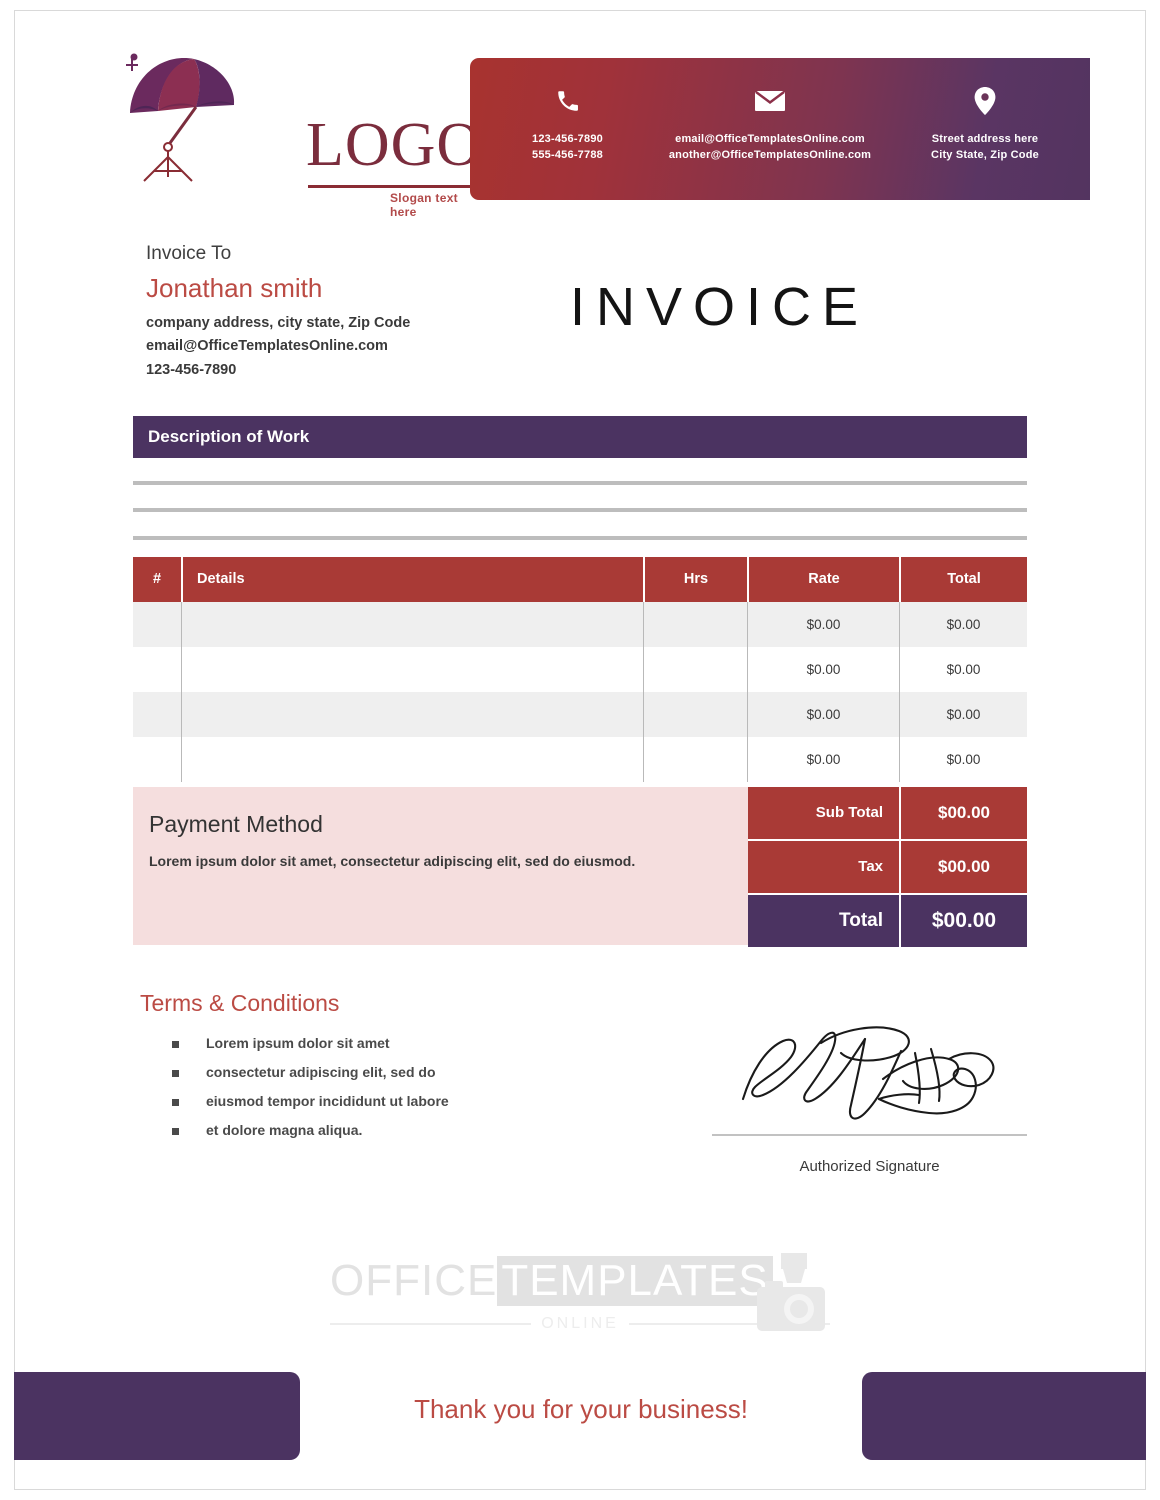 The width and height of the screenshot is (1160, 1500). I want to click on tax-value: $00.00, so click(963, 867).